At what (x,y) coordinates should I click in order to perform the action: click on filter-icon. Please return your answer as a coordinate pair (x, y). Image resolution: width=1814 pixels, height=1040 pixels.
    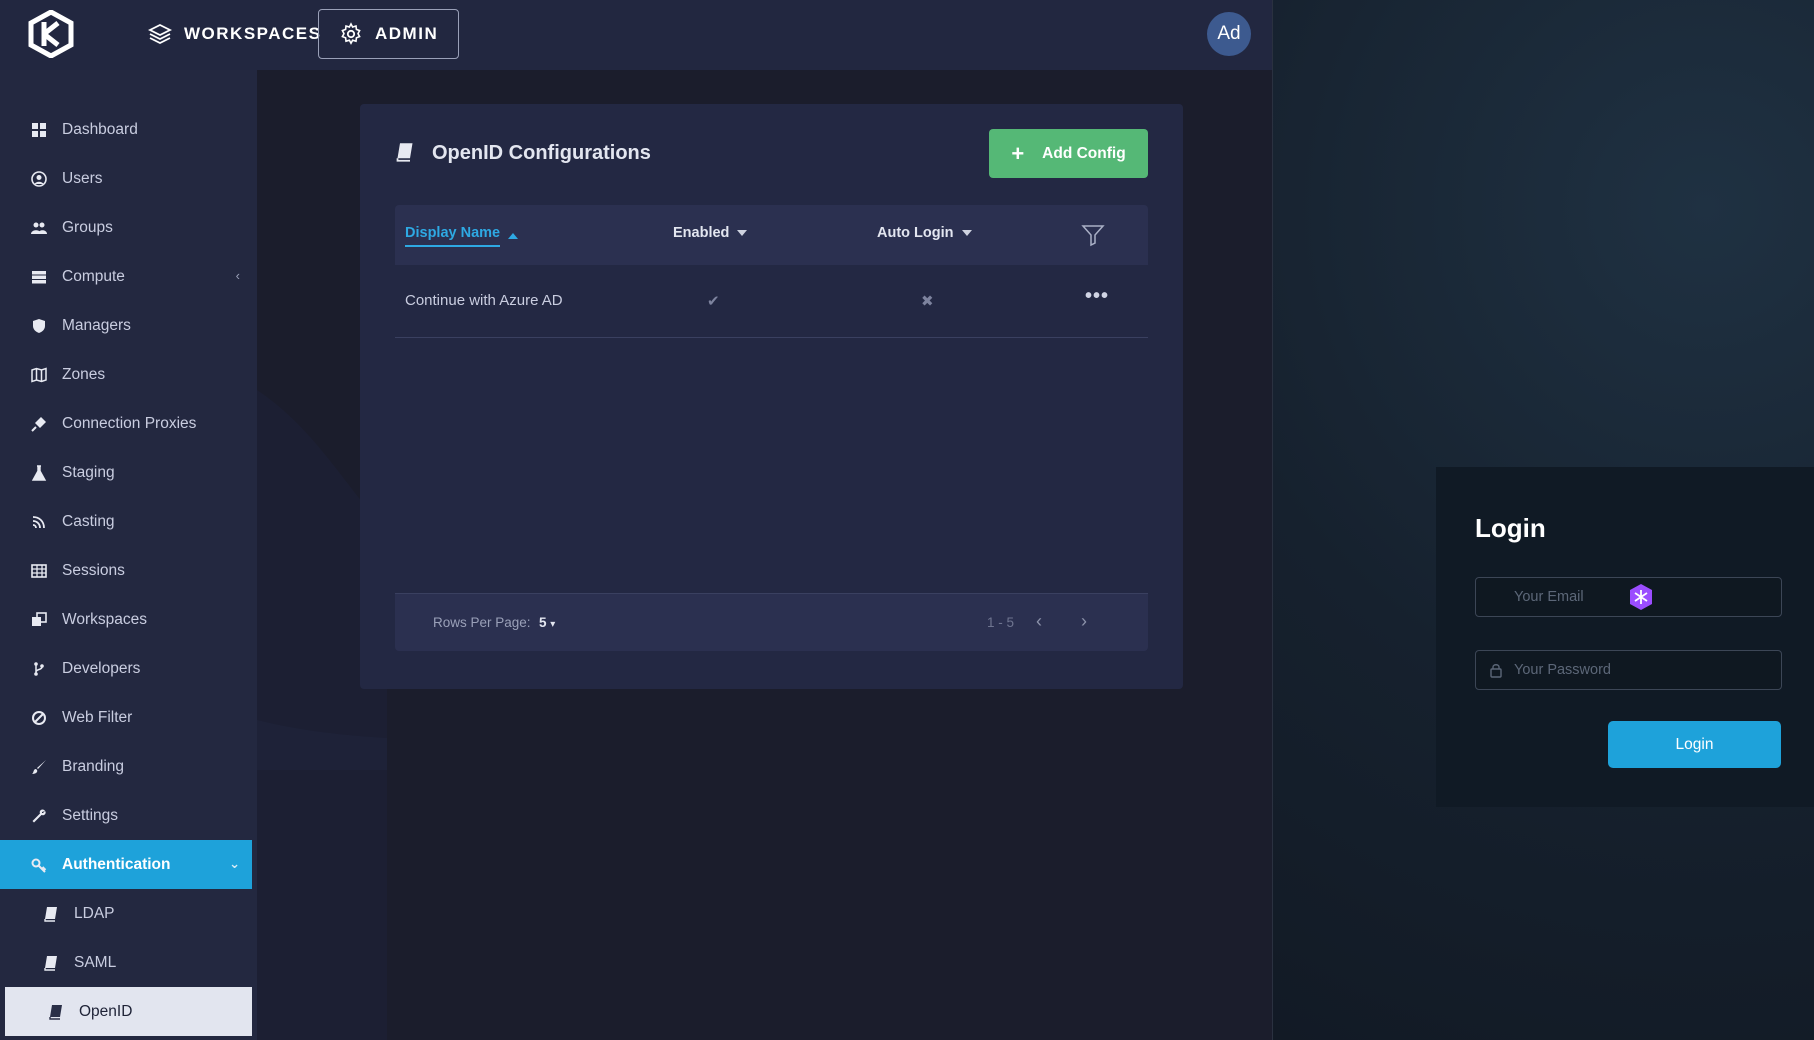
    Looking at the image, I should click on (1093, 235).